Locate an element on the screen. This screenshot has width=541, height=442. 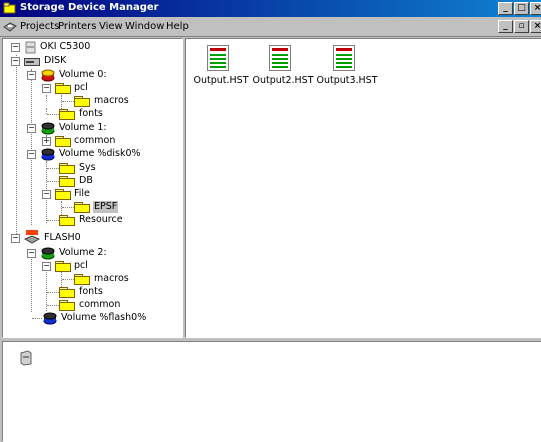
tree-label: Volume 1: is located at coordinates (83, 127).